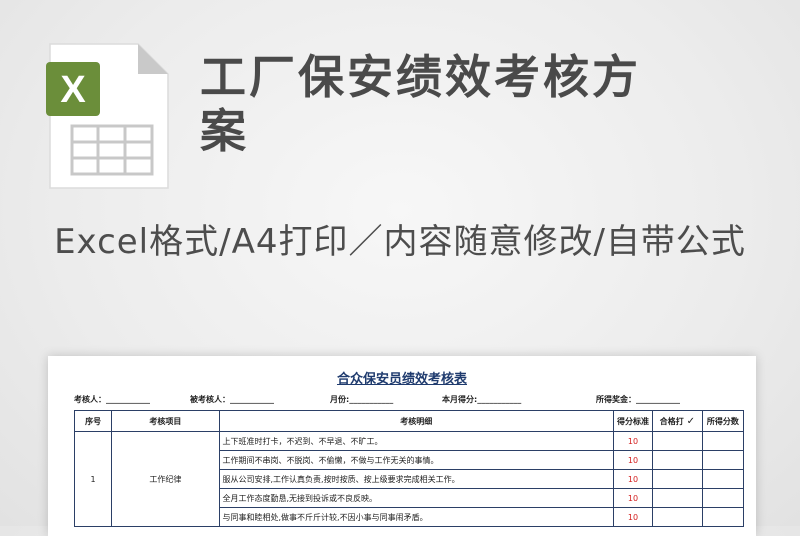  I want to click on header-no: 序号, so click(93, 421).